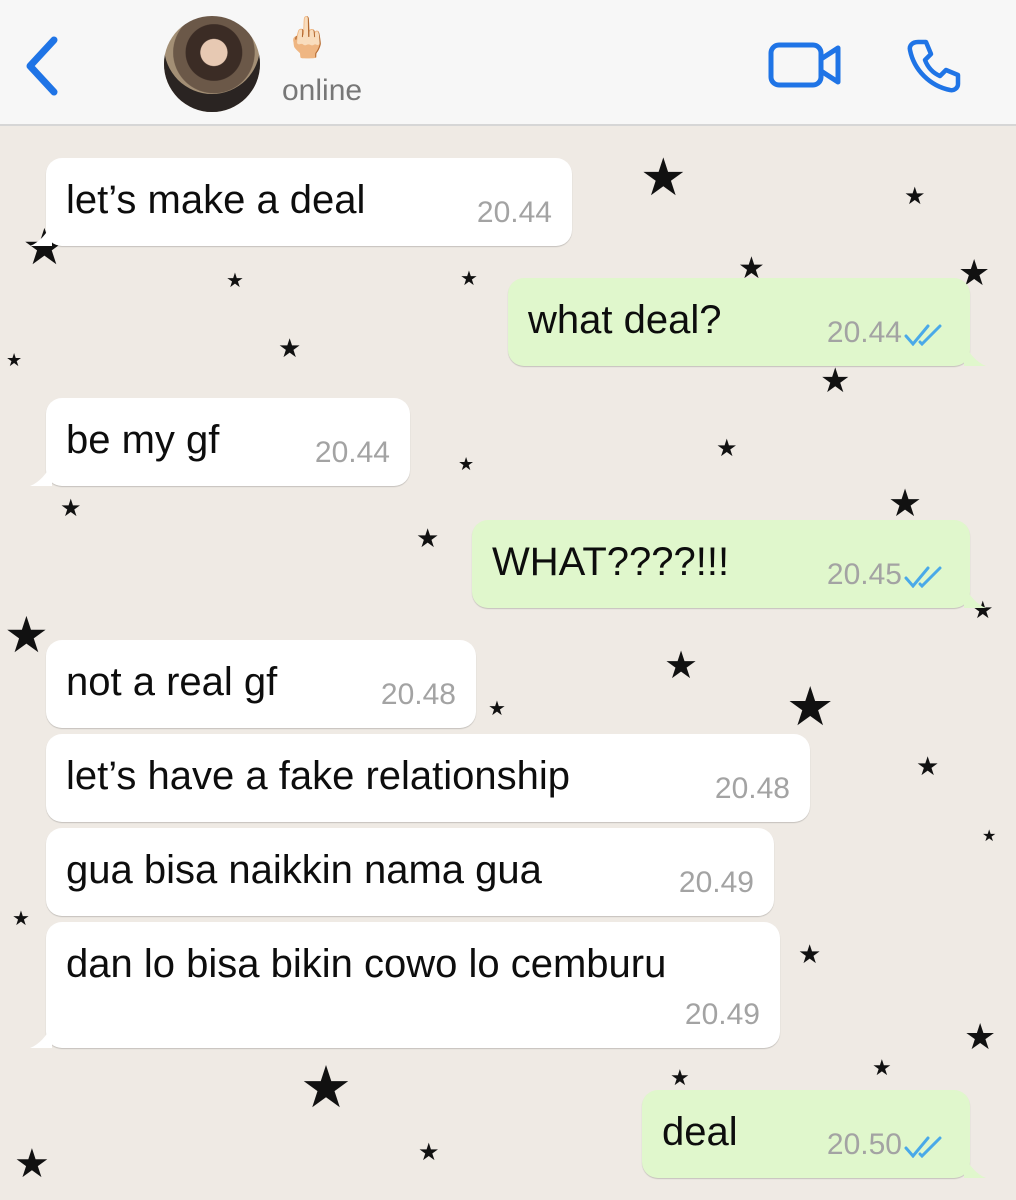 The image size is (1016, 1200). I want to click on message-incoming: let’s make a deal 20.44, so click(301, 202).